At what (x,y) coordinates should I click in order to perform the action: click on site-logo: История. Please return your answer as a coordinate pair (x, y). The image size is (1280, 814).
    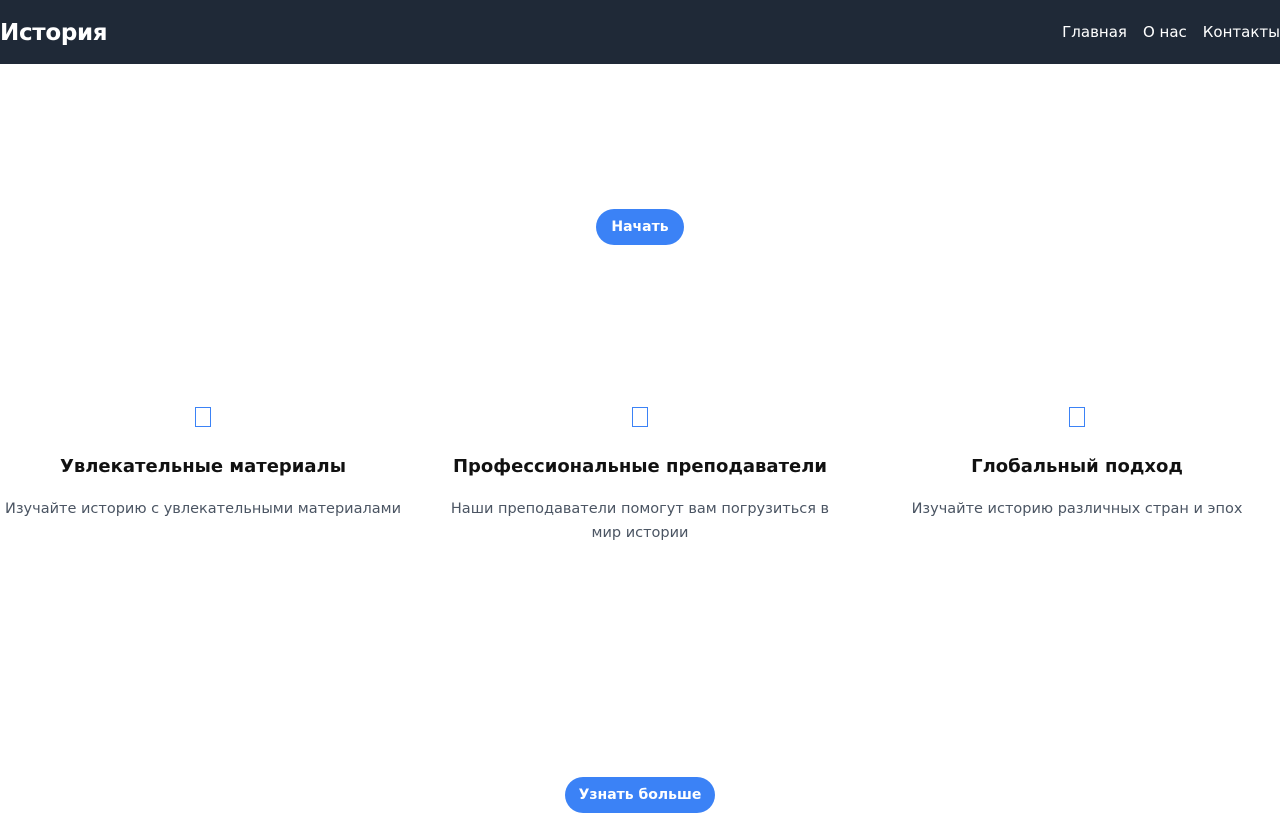
    Looking at the image, I should click on (54, 32).